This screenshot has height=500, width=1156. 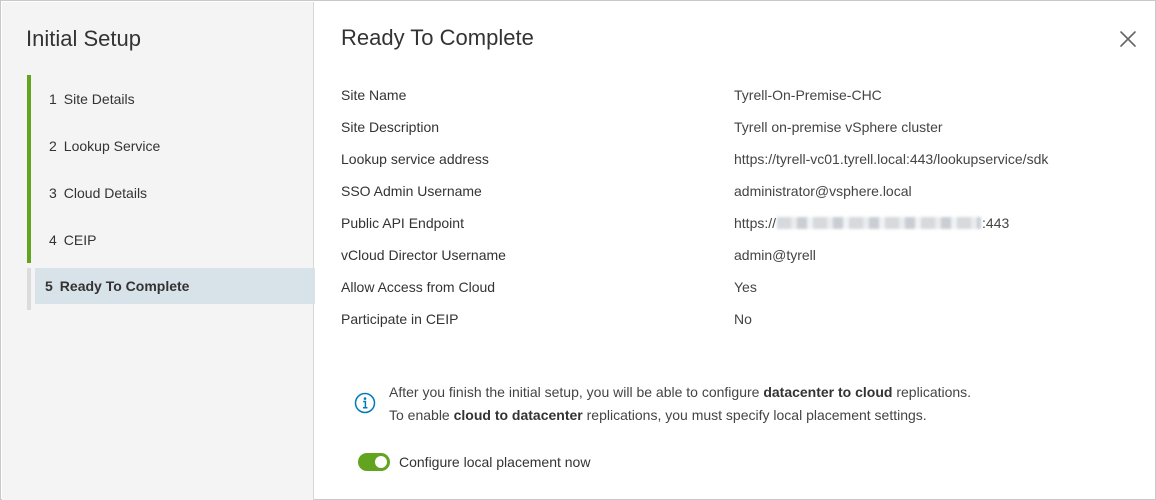 What do you see at coordinates (99, 98) in the screenshot?
I see `step-label: Site Details` at bounding box center [99, 98].